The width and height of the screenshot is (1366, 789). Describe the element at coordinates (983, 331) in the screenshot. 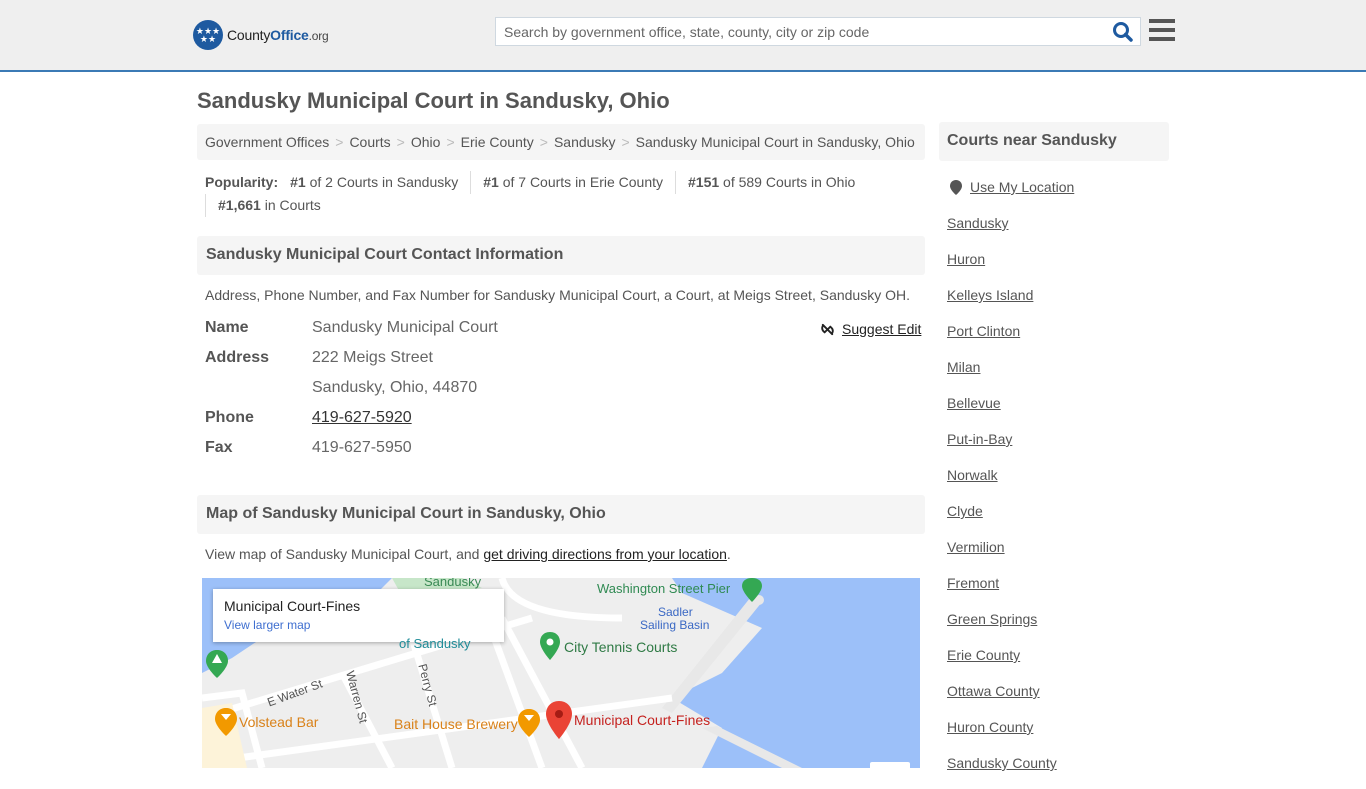

I see `nearby-link-port-clinton: Port Clinton` at that location.